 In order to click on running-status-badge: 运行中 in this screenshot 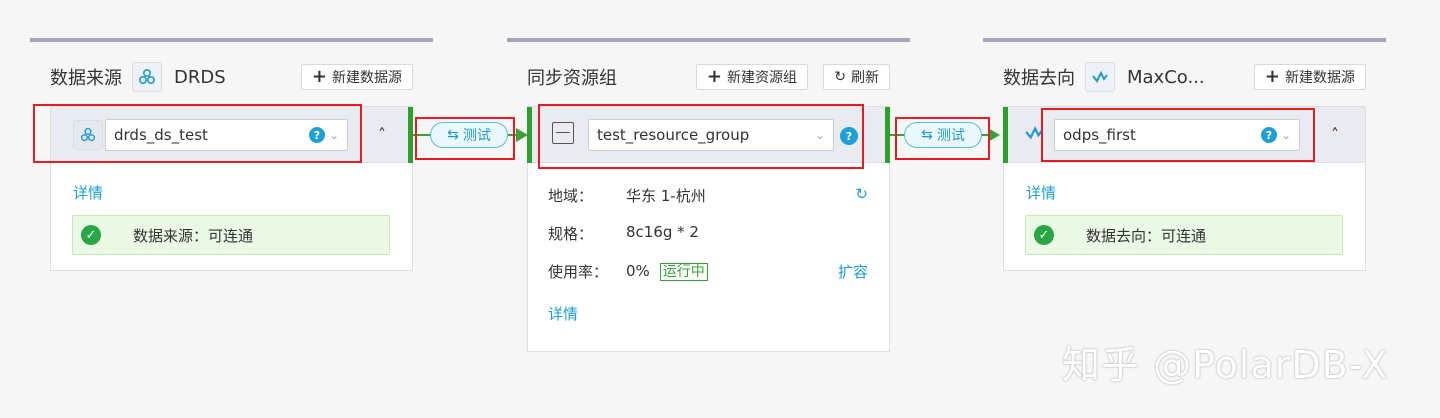, I will do `click(683, 272)`.